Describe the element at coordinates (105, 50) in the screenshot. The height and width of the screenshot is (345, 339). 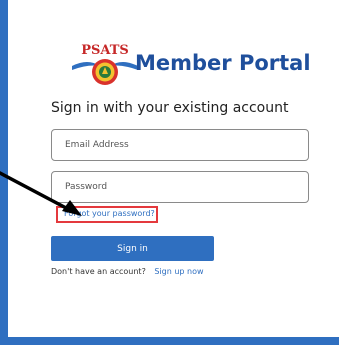
I see `svg-text: PSATS` at that location.